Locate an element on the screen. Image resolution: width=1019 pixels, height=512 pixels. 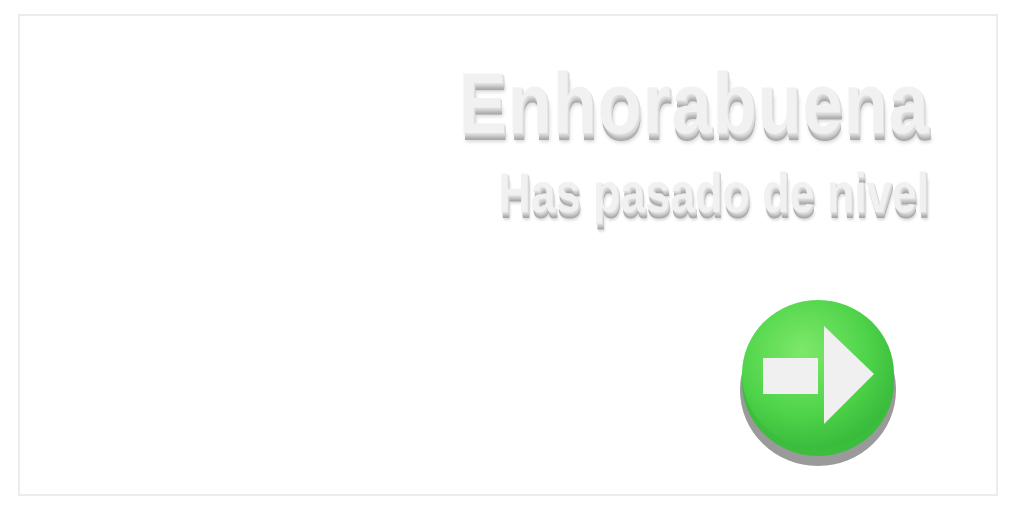
next-level-button is located at coordinates (818, 384).